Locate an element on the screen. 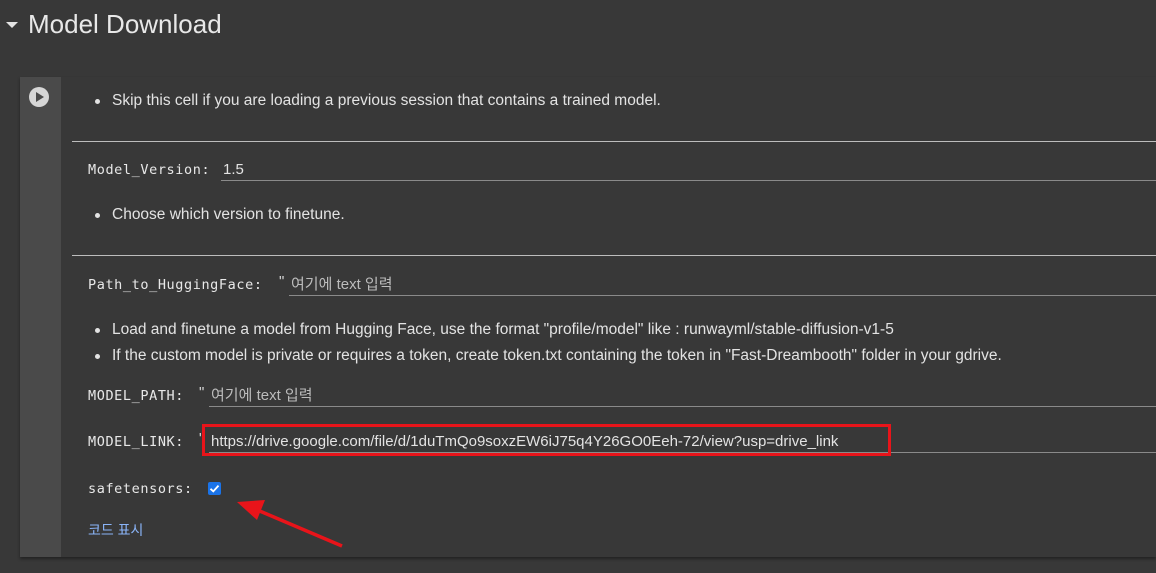 The width and height of the screenshot is (1156, 573). arrow-shaft is located at coordinates (298, 527).